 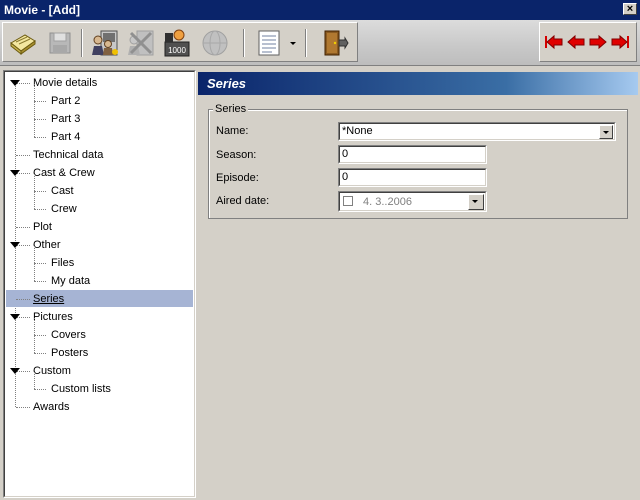 I want to click on tree-item: Custom, so click(x=52, y=371).